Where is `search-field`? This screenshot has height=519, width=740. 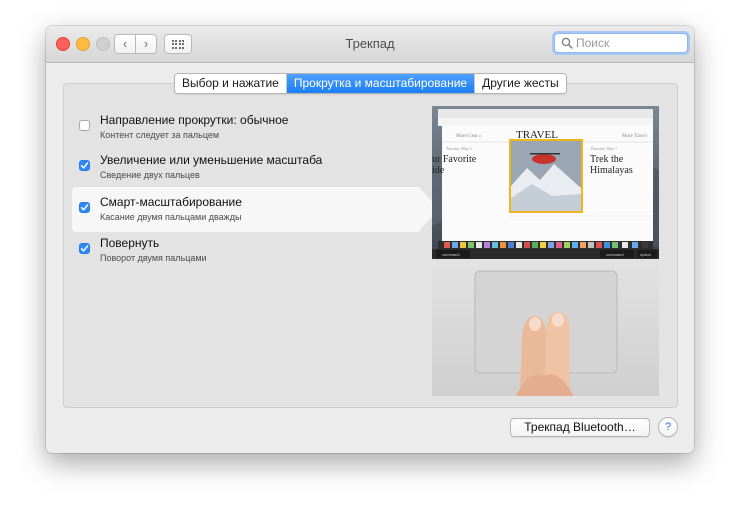
search-field is located at coordinates (621, 43).